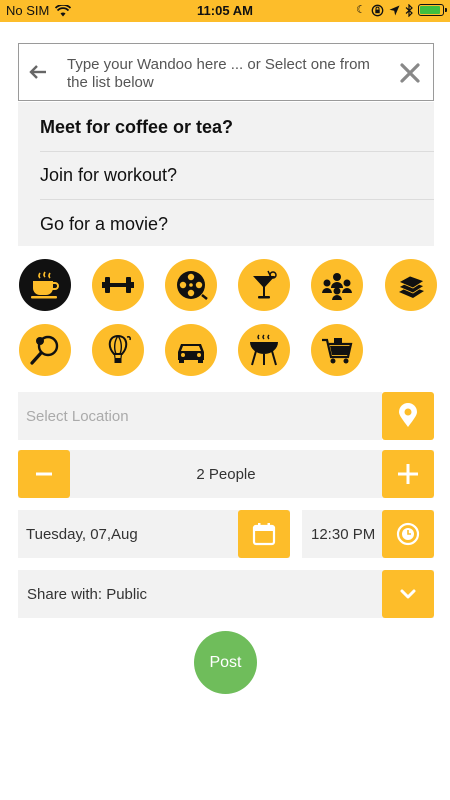  Describe the element at coordinates (237, 128) in the screenshot. I see `suggestion-item: Meet for coffee or tea?` at that location.